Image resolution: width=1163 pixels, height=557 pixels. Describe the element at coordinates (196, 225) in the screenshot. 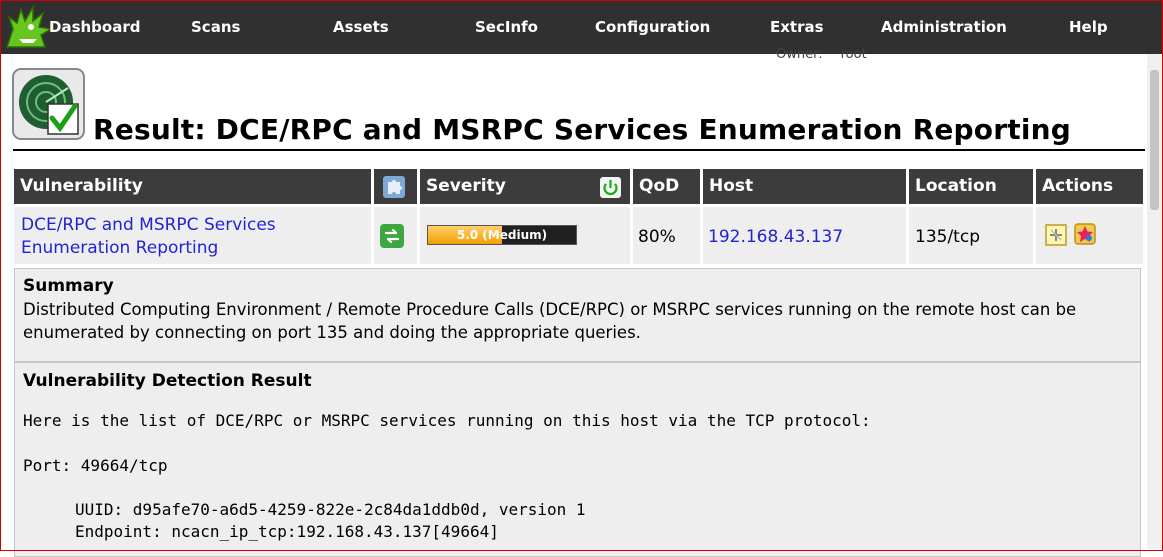

I see `vulnerability-link-line1: DCE/RPC and MSRPC Services` at that location.